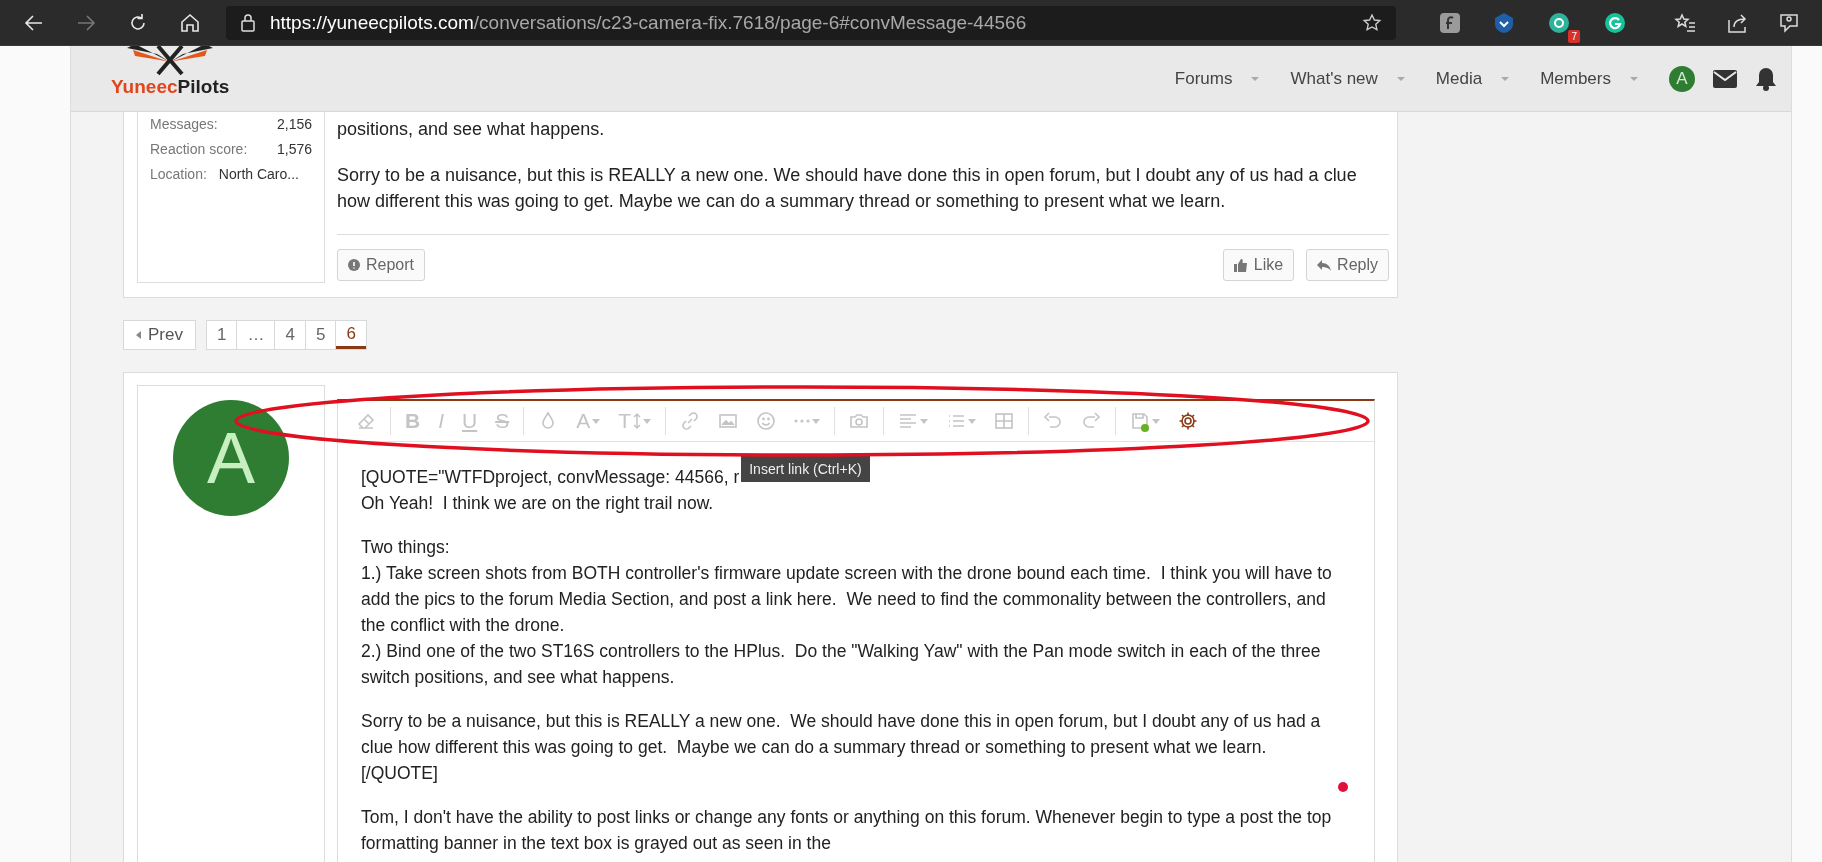 The height and width of the screenshot is (862, 1822). Describe the element at coordinates (1188, 421) in the screenshot. I see `gear-icon` at that location.